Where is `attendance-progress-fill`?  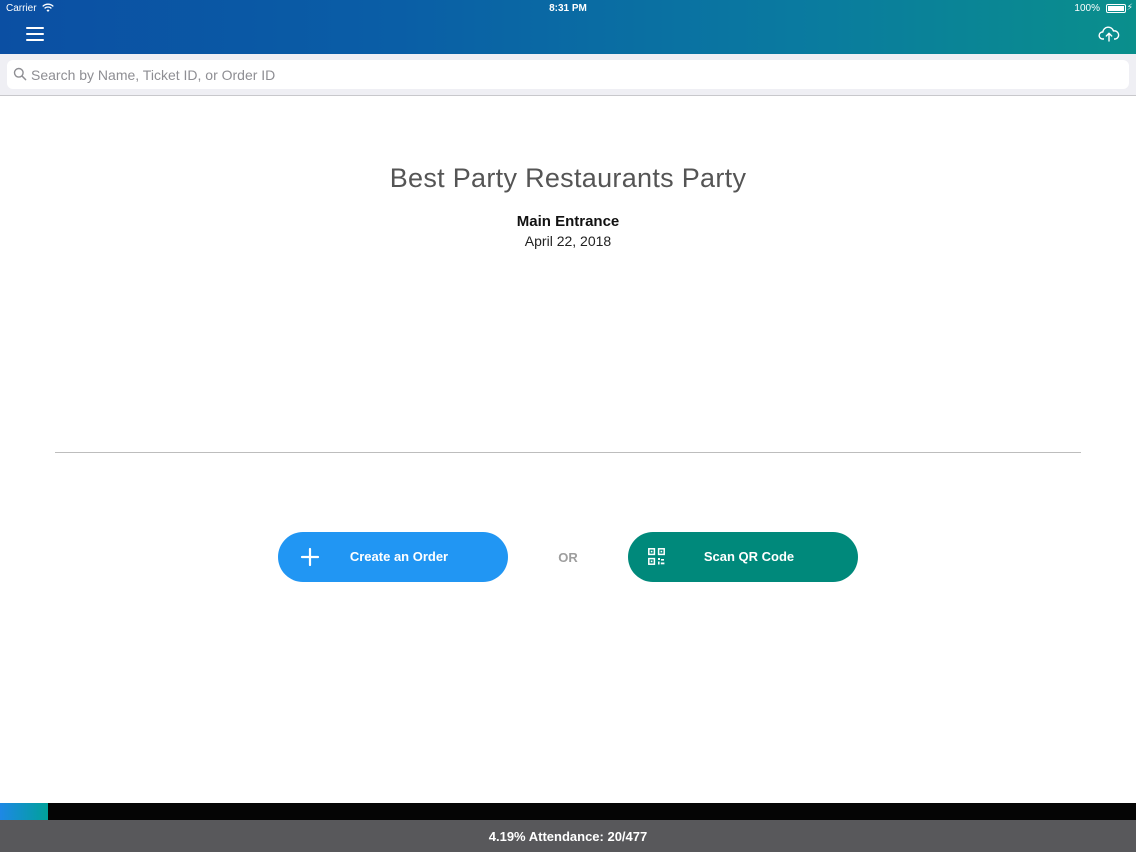
attendance-progress-fill is located at coordinates (24, 811).